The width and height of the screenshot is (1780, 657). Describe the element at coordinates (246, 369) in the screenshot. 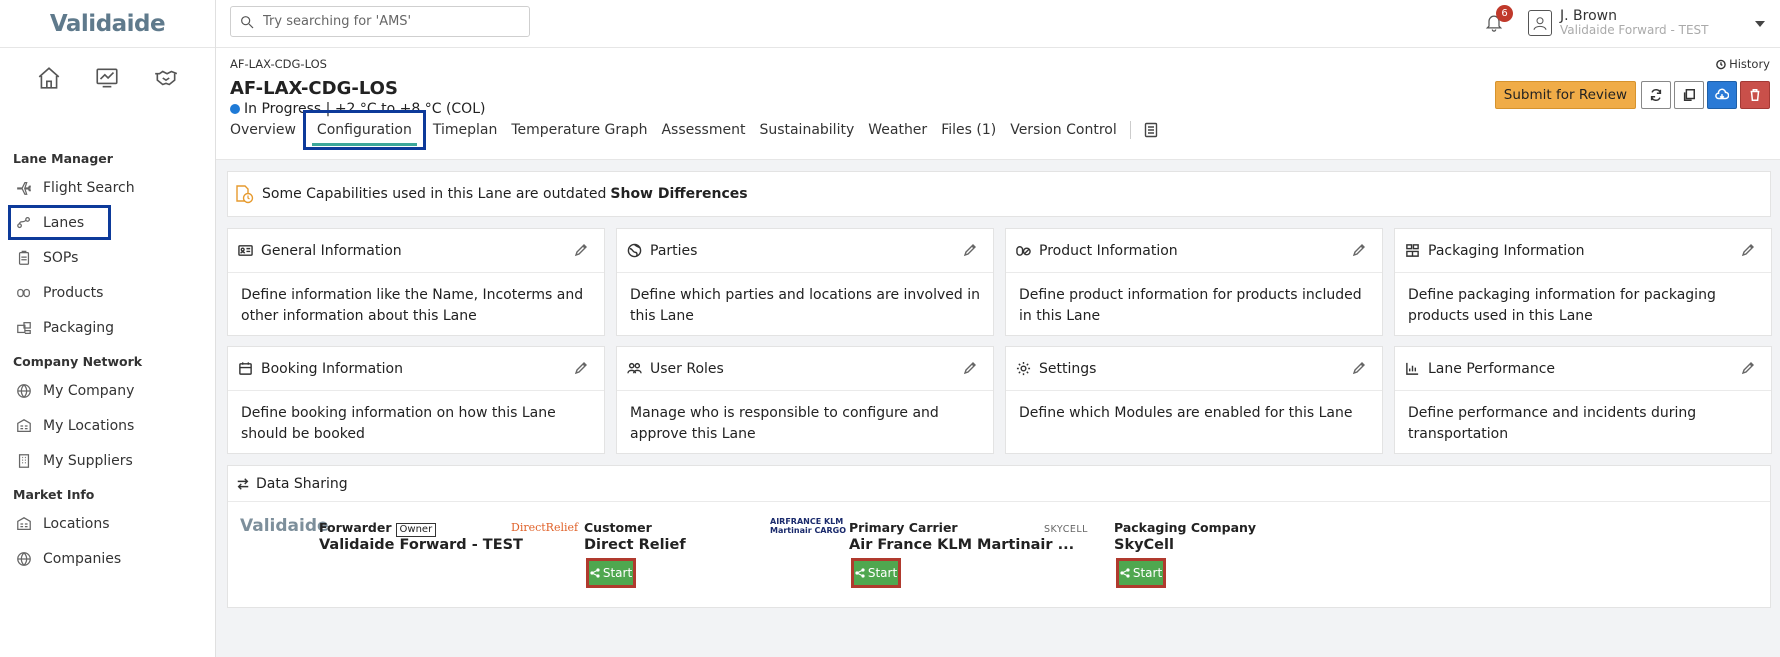

I see `calendar-icon` at that location.